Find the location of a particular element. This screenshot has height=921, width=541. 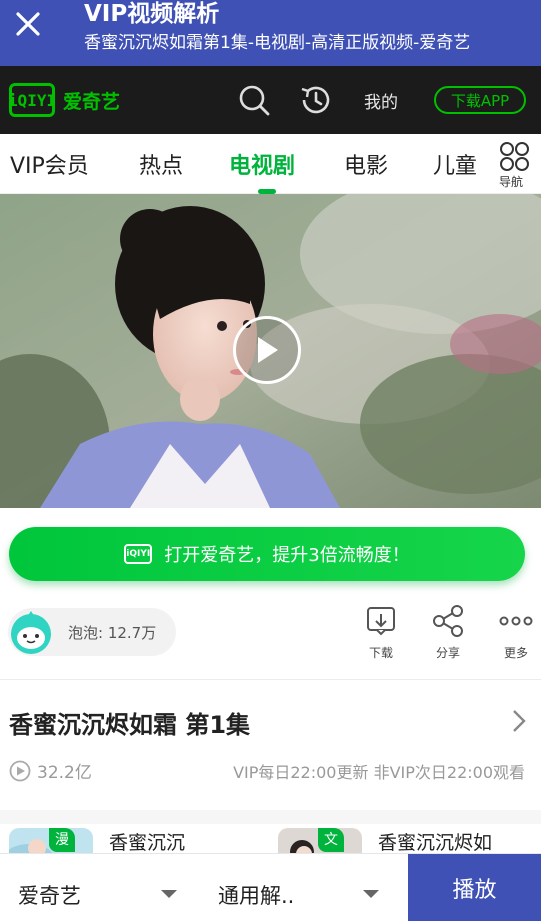

episode-title: 香蜜沉沉烬如霜 第1集 is located at coordinates (129, 722).